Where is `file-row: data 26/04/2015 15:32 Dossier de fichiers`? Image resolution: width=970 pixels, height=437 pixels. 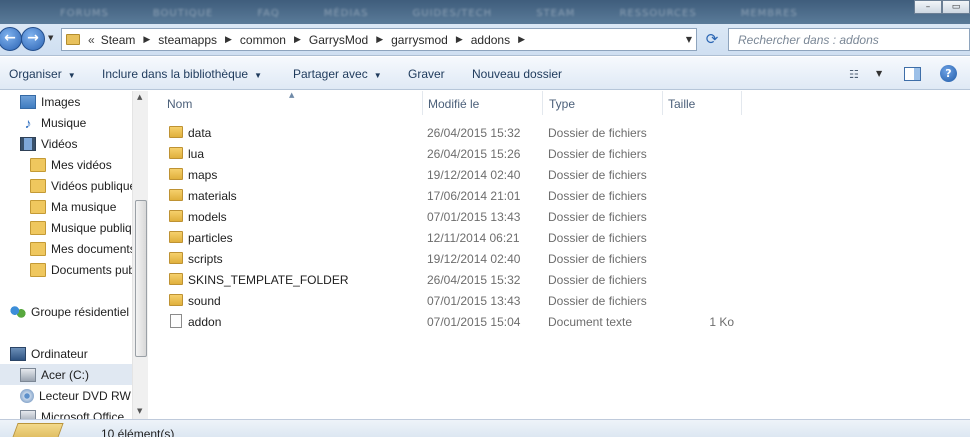
file-row: data 26/04/2015 15:32 Dossier de fichiers is located at coordinates (560, 132).